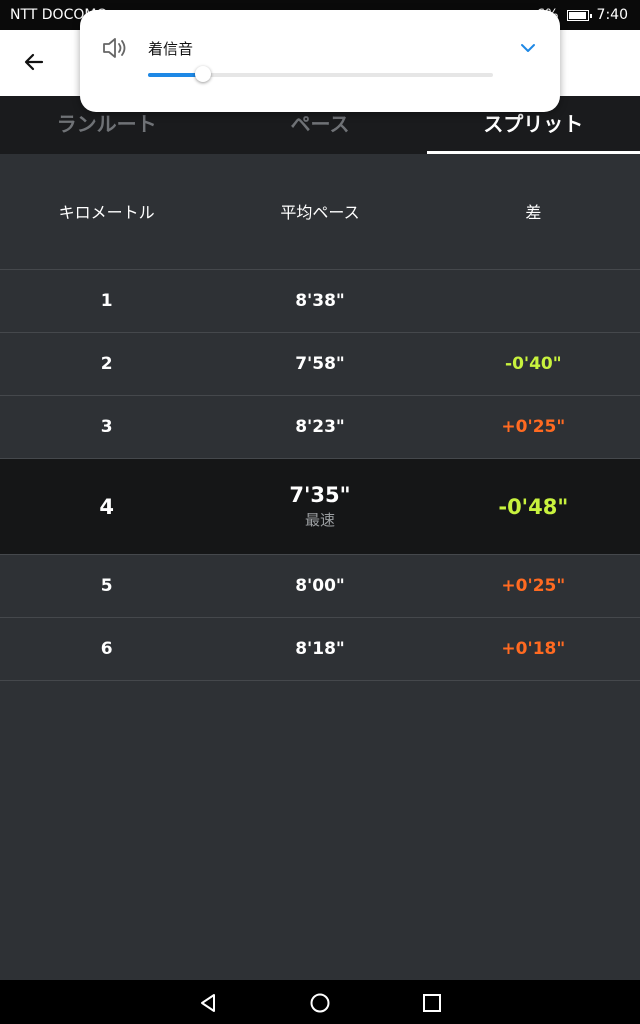 The image size is (640, 1024). Describe the element at coordinates (106, 649) in the screenshot. I see `km-cell: 6` at that location.